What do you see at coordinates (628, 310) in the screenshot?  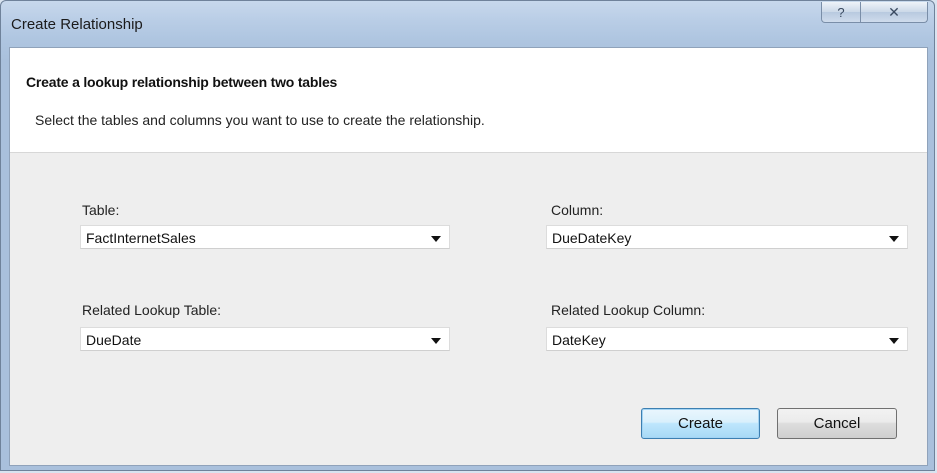 I see `related-column-label: Related Lookup Column:` at bounding box center [628, 310].